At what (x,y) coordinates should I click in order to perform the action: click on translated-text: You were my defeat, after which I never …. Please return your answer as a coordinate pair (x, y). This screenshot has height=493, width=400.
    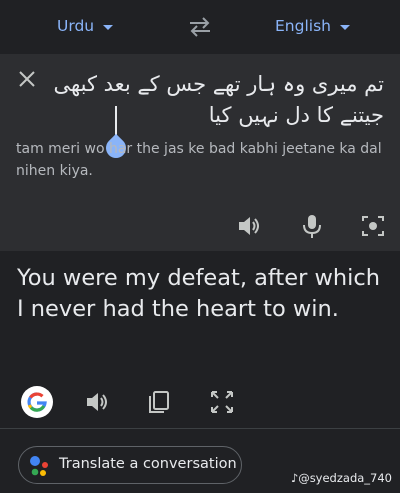
    Looking at the image, I should click on (199, 293).